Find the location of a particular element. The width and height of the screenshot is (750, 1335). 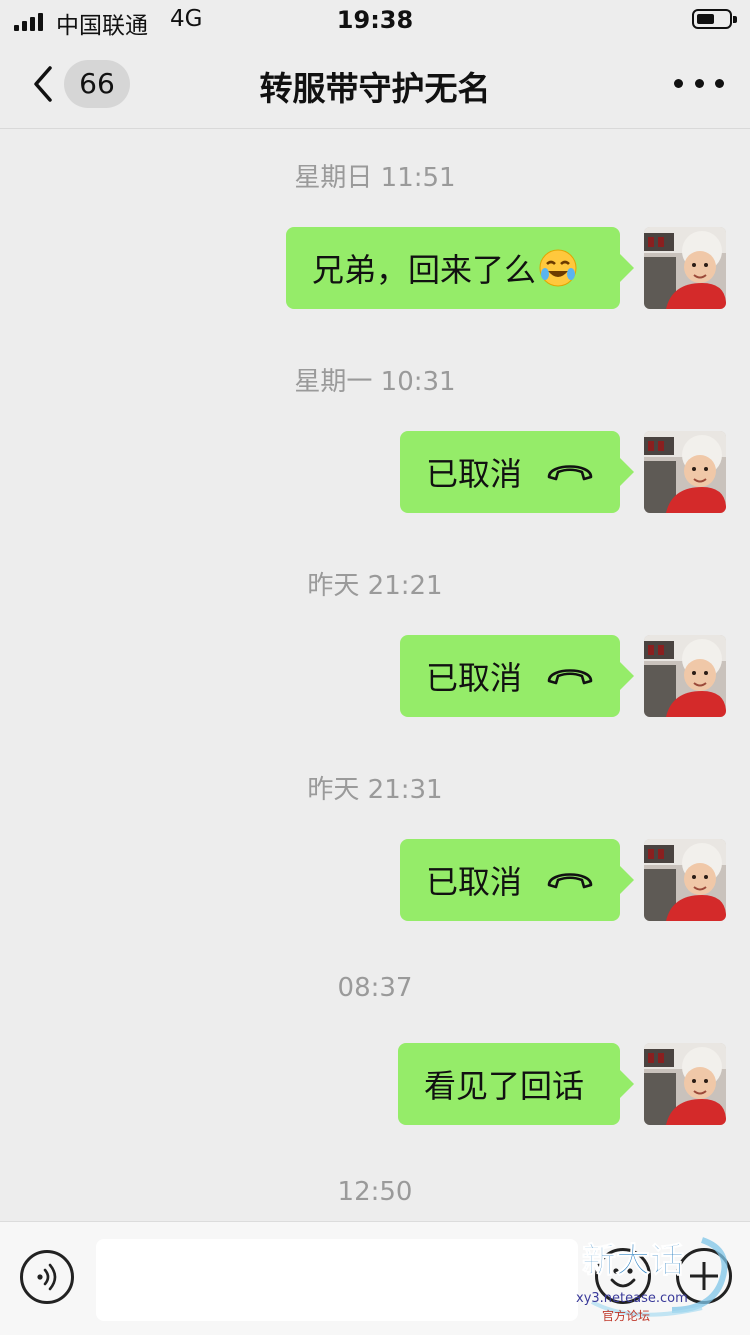

more-functions-button is located at coordinates (704, 1276).